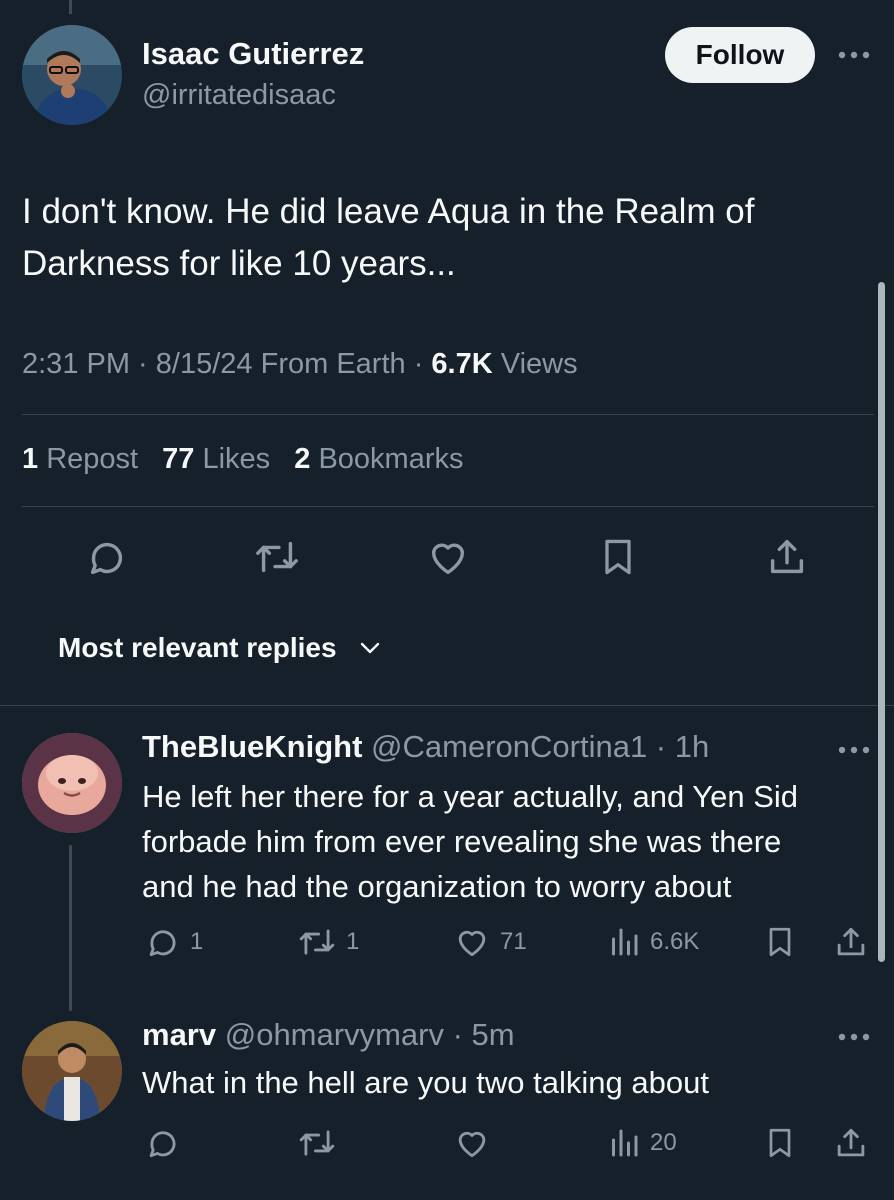  I want to click on author-avatar, so click(72, 75).